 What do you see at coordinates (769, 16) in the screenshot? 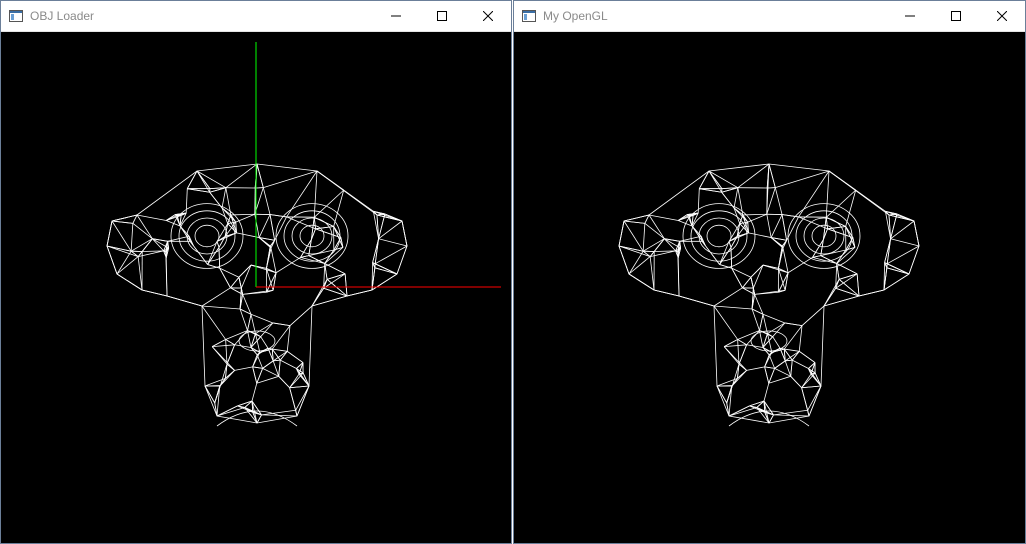
I see `titlebar: My OpenGL` at bounding box center [769, 16].